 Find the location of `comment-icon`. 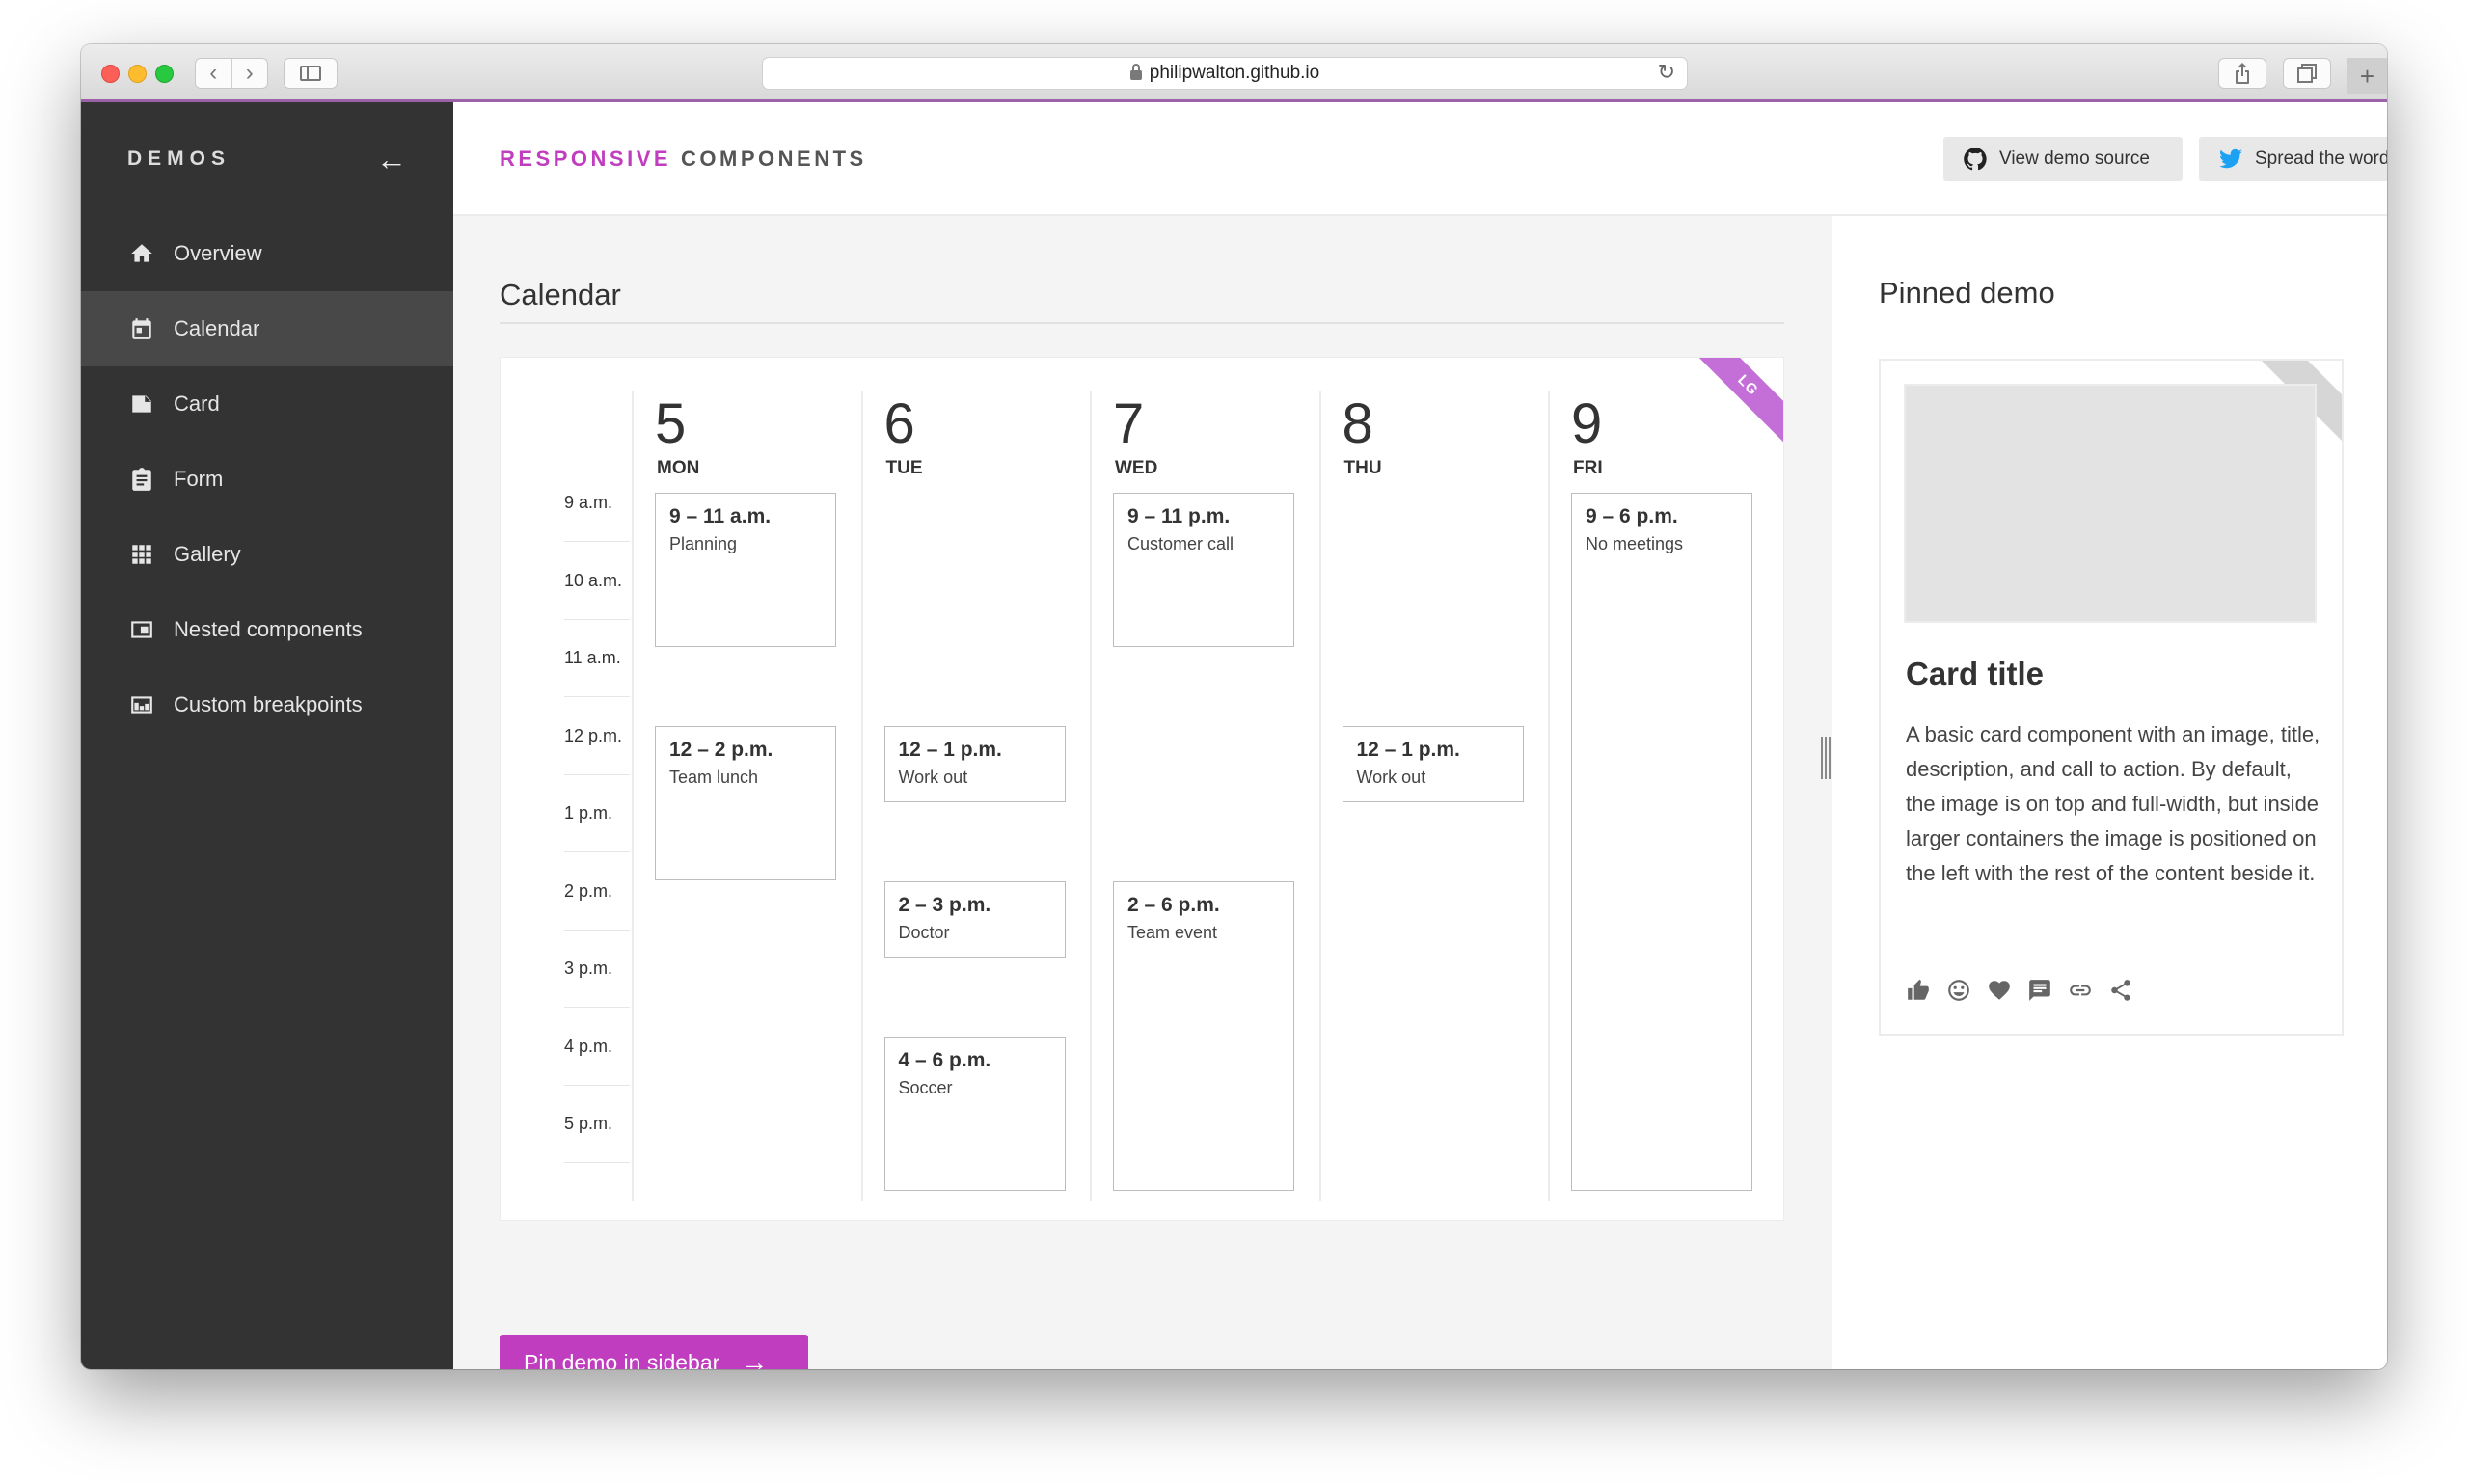

comment-icon is located at coordinates (2040, 990).